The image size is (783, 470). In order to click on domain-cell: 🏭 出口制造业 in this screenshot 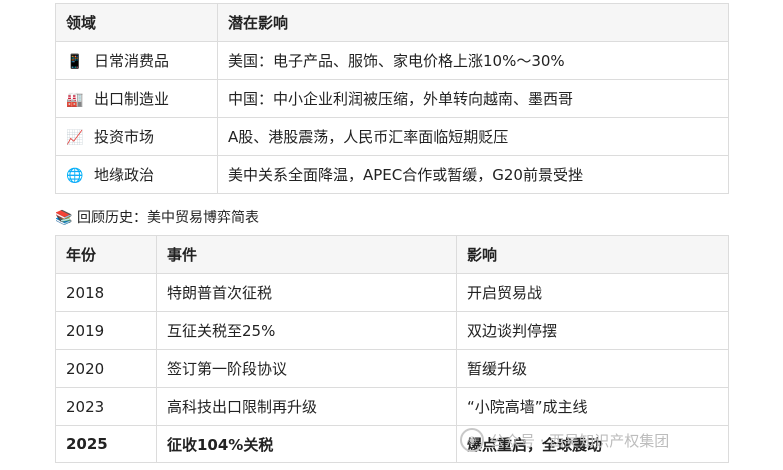, I will do `click(136, 98)`.